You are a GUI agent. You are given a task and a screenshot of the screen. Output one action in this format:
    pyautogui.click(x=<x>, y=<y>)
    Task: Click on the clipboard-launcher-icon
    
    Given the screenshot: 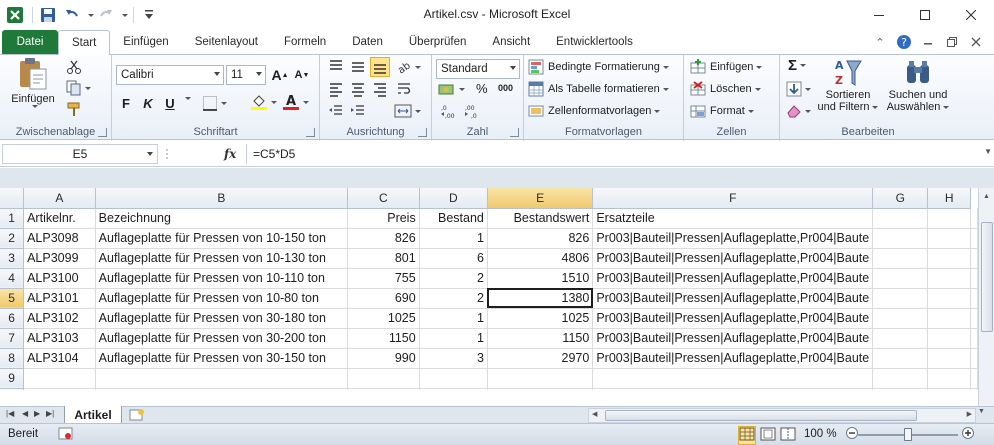 What is the action you would take?
    pyautogui.click(x=102, y=132)
    